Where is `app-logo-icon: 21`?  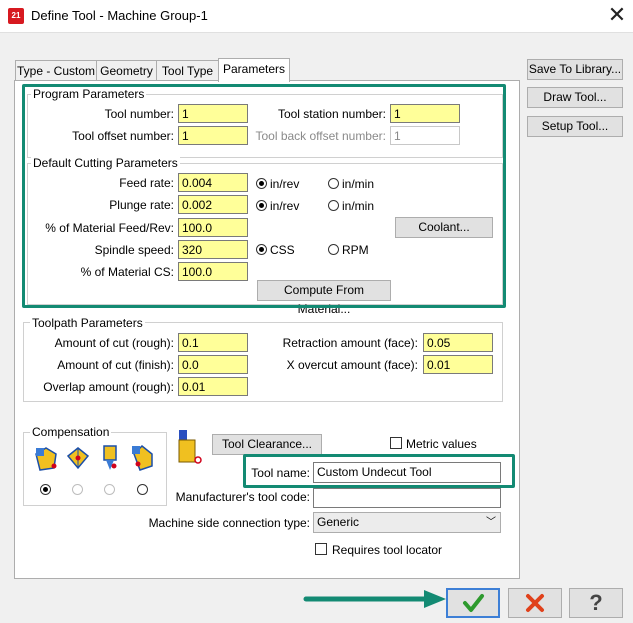 app-logo-icon: 21 is located at coordinates (16, 16).